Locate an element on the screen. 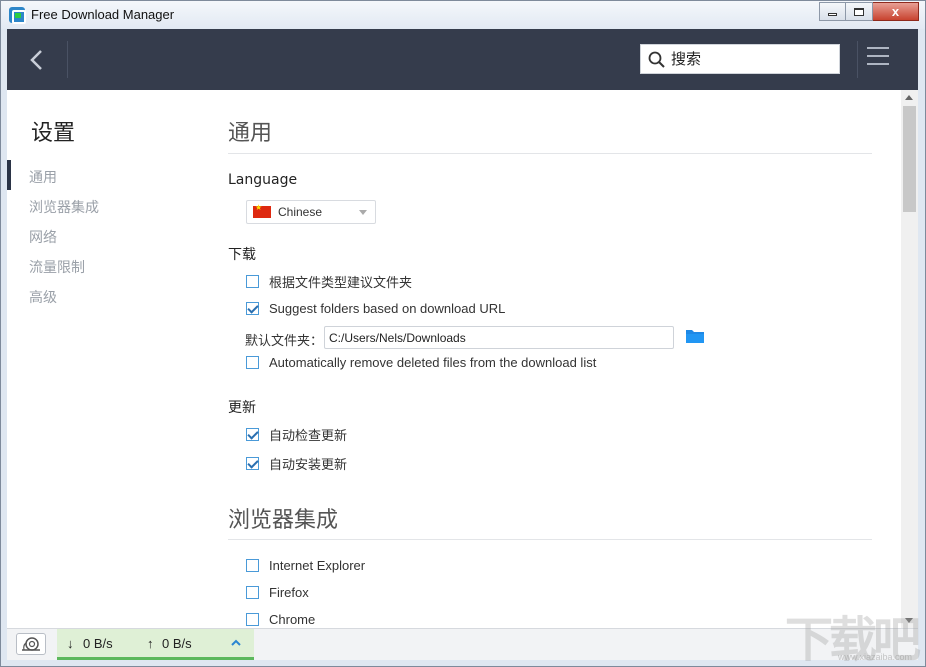 This screenshot has width=926, height=667. option-label: Firefox is located at coordinates (289, 592).